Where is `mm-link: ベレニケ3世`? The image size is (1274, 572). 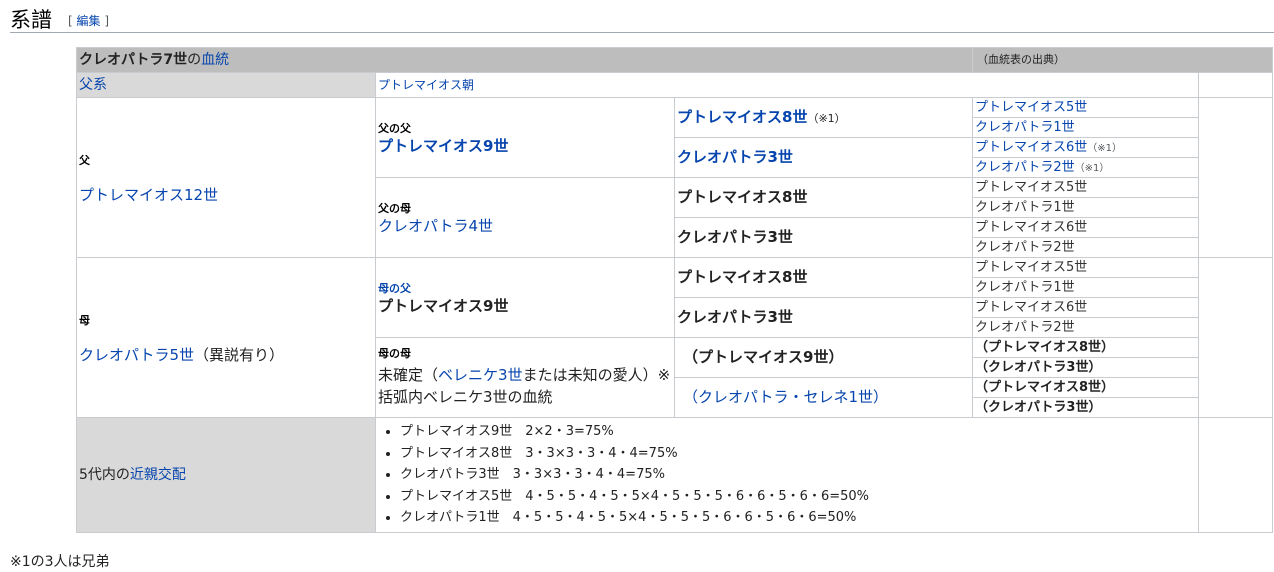 mm-link: ベレニケ3世 is located at coordinates (480, 375).